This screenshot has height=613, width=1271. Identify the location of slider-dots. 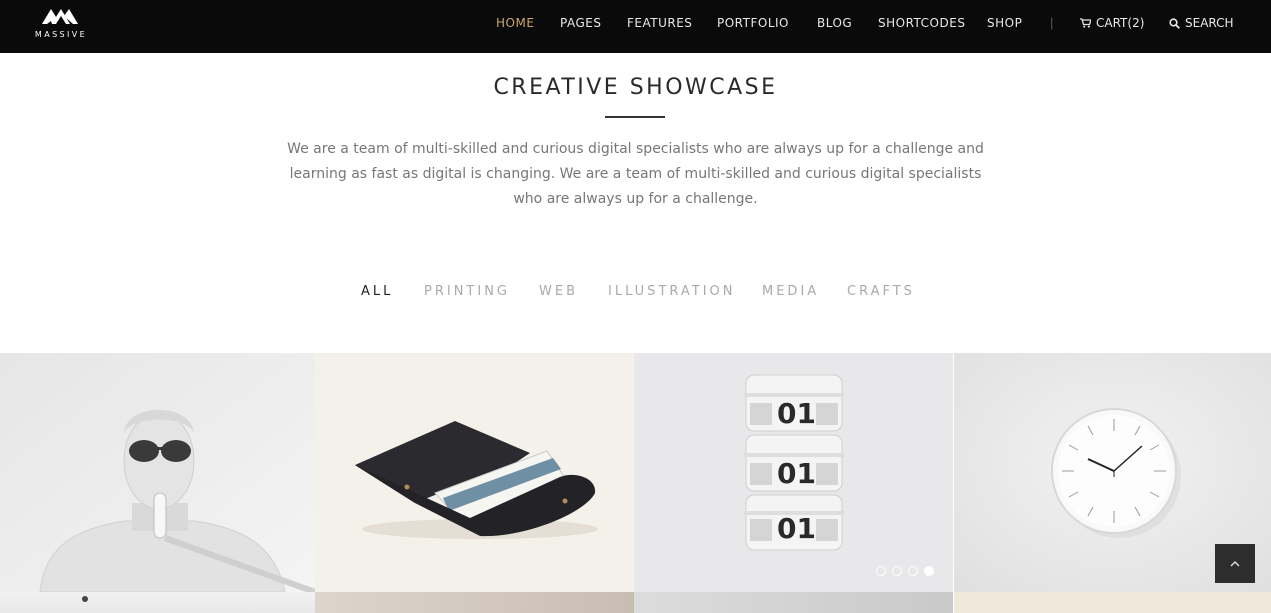
(905, 571).